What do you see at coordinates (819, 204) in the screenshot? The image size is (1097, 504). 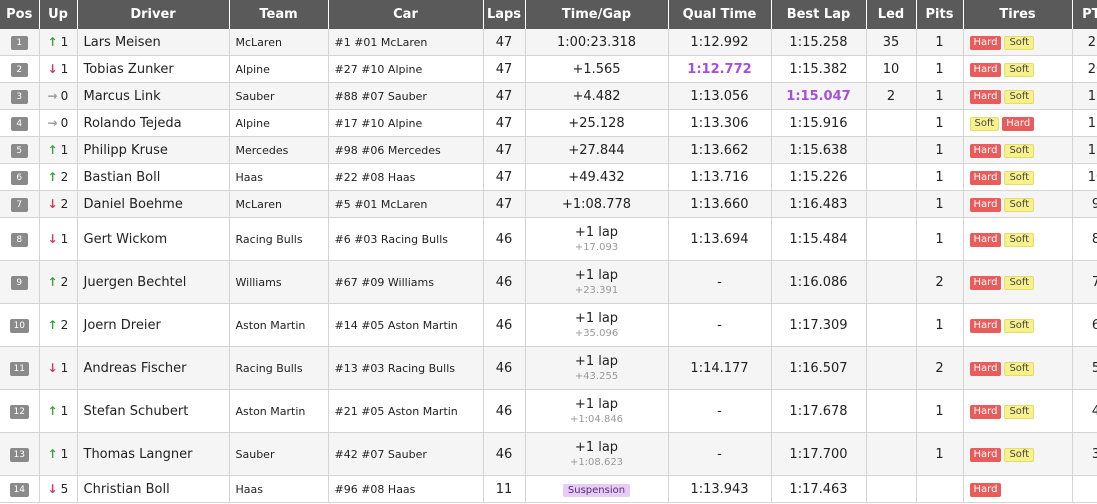 I see `best-lap: 1:16.483` at bounding box center [819, 204].